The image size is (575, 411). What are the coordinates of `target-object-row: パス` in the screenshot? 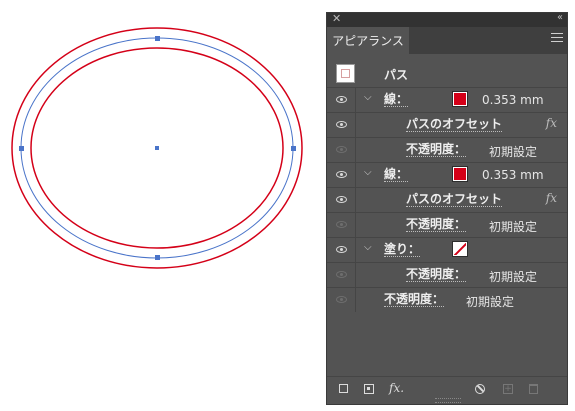 It's located at (447, 74).